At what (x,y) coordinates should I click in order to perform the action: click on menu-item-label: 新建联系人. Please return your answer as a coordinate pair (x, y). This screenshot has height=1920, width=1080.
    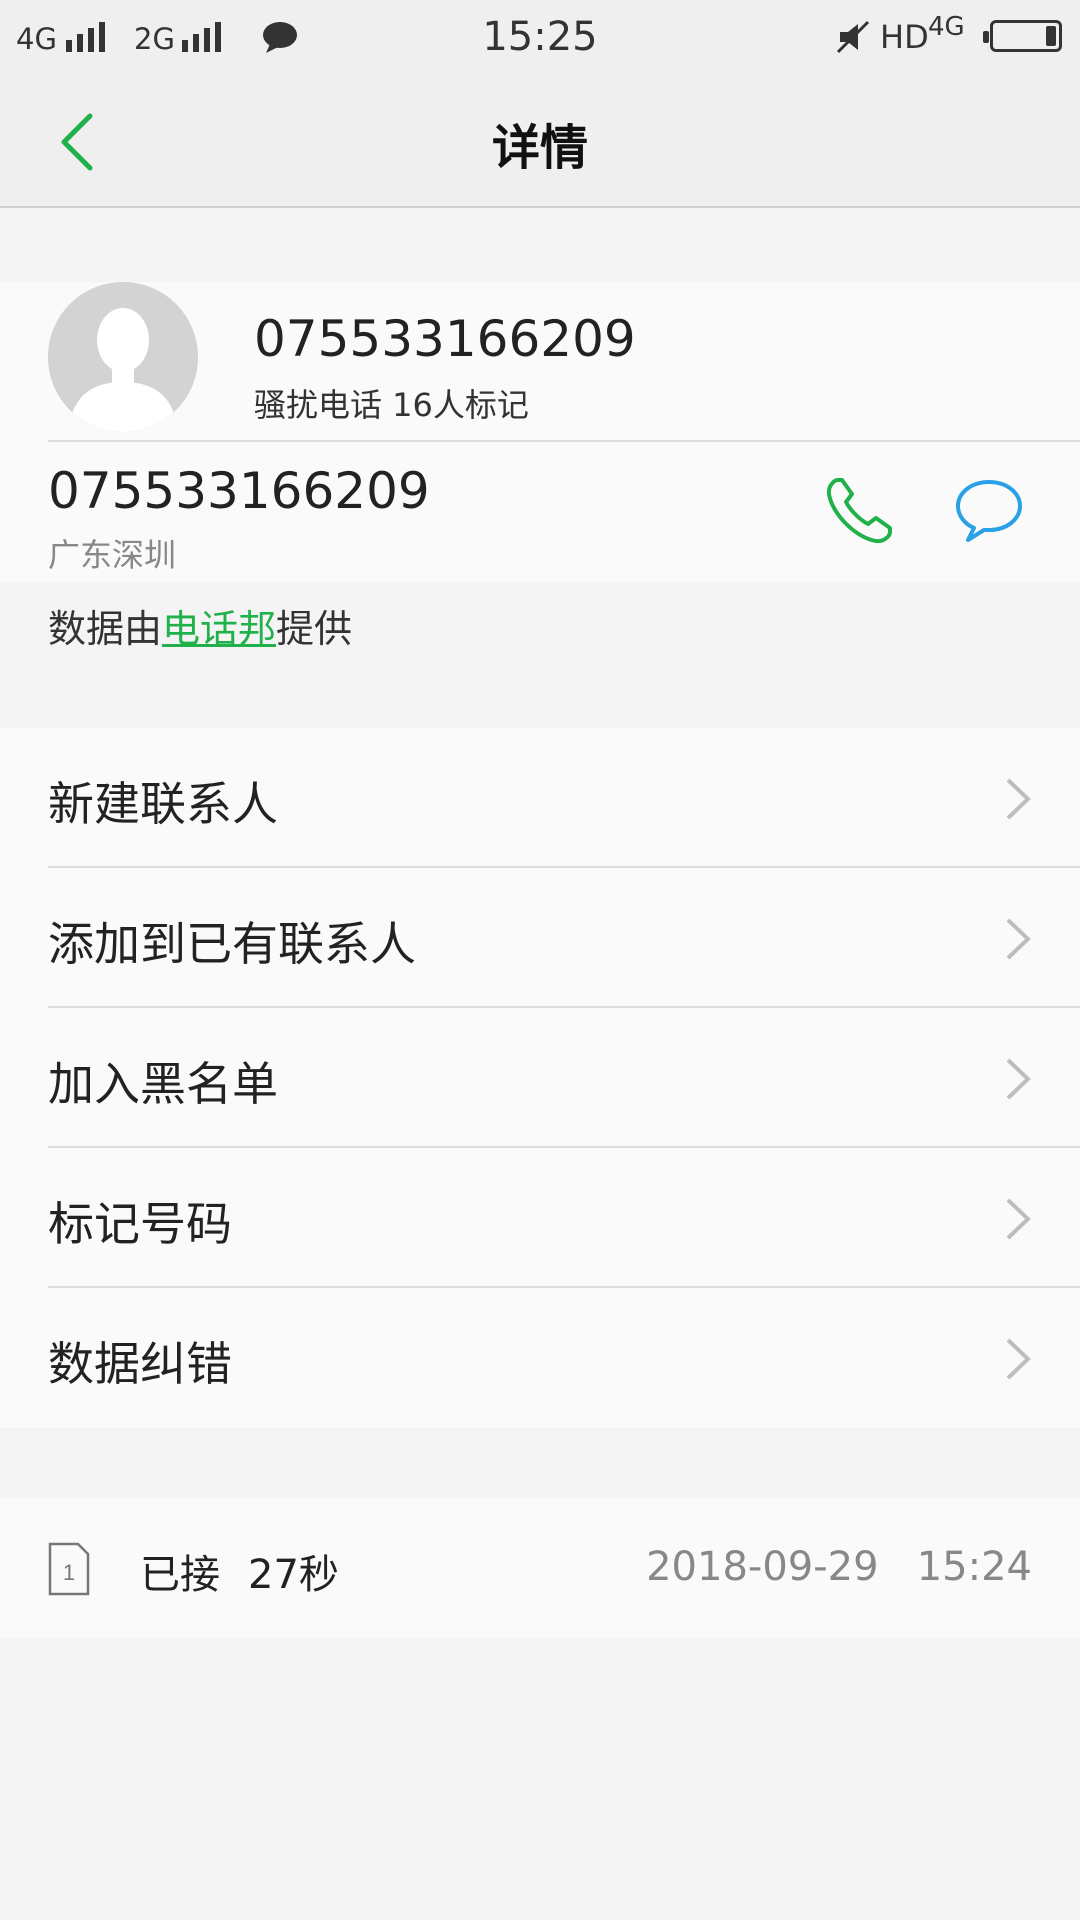
    Looking at the image, I should click on (163, 804).